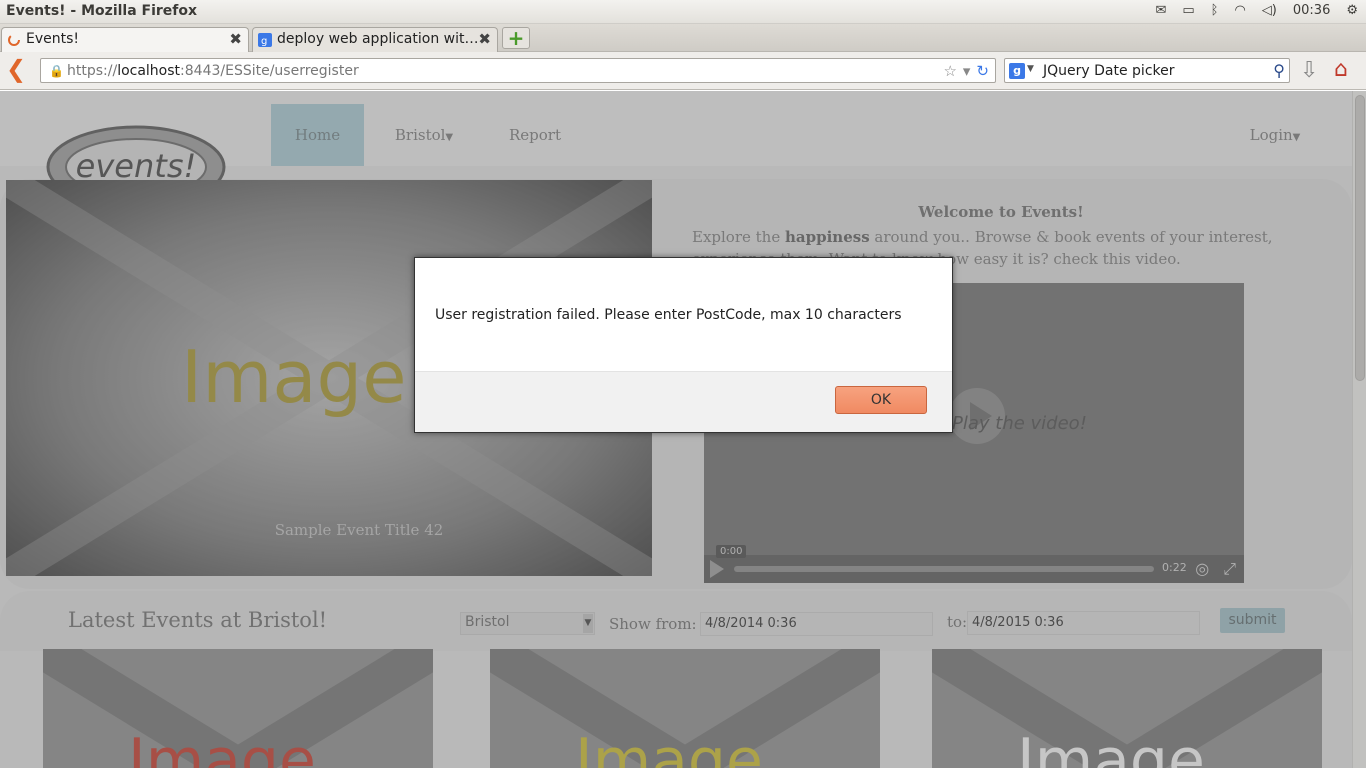 This screenshot has height=768, width=1366. I want to click on download-icon: ⇩, so click(1309, 70).